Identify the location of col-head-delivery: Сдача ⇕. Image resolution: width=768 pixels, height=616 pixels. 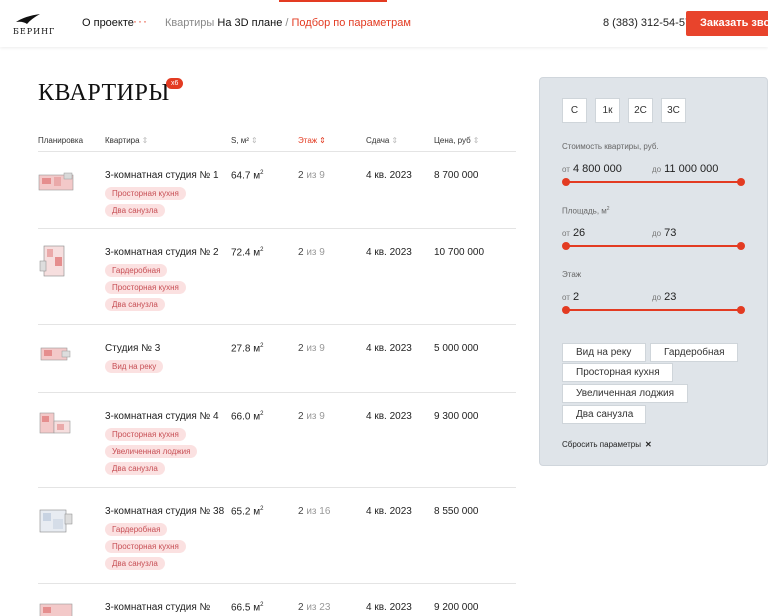
(382, 140).